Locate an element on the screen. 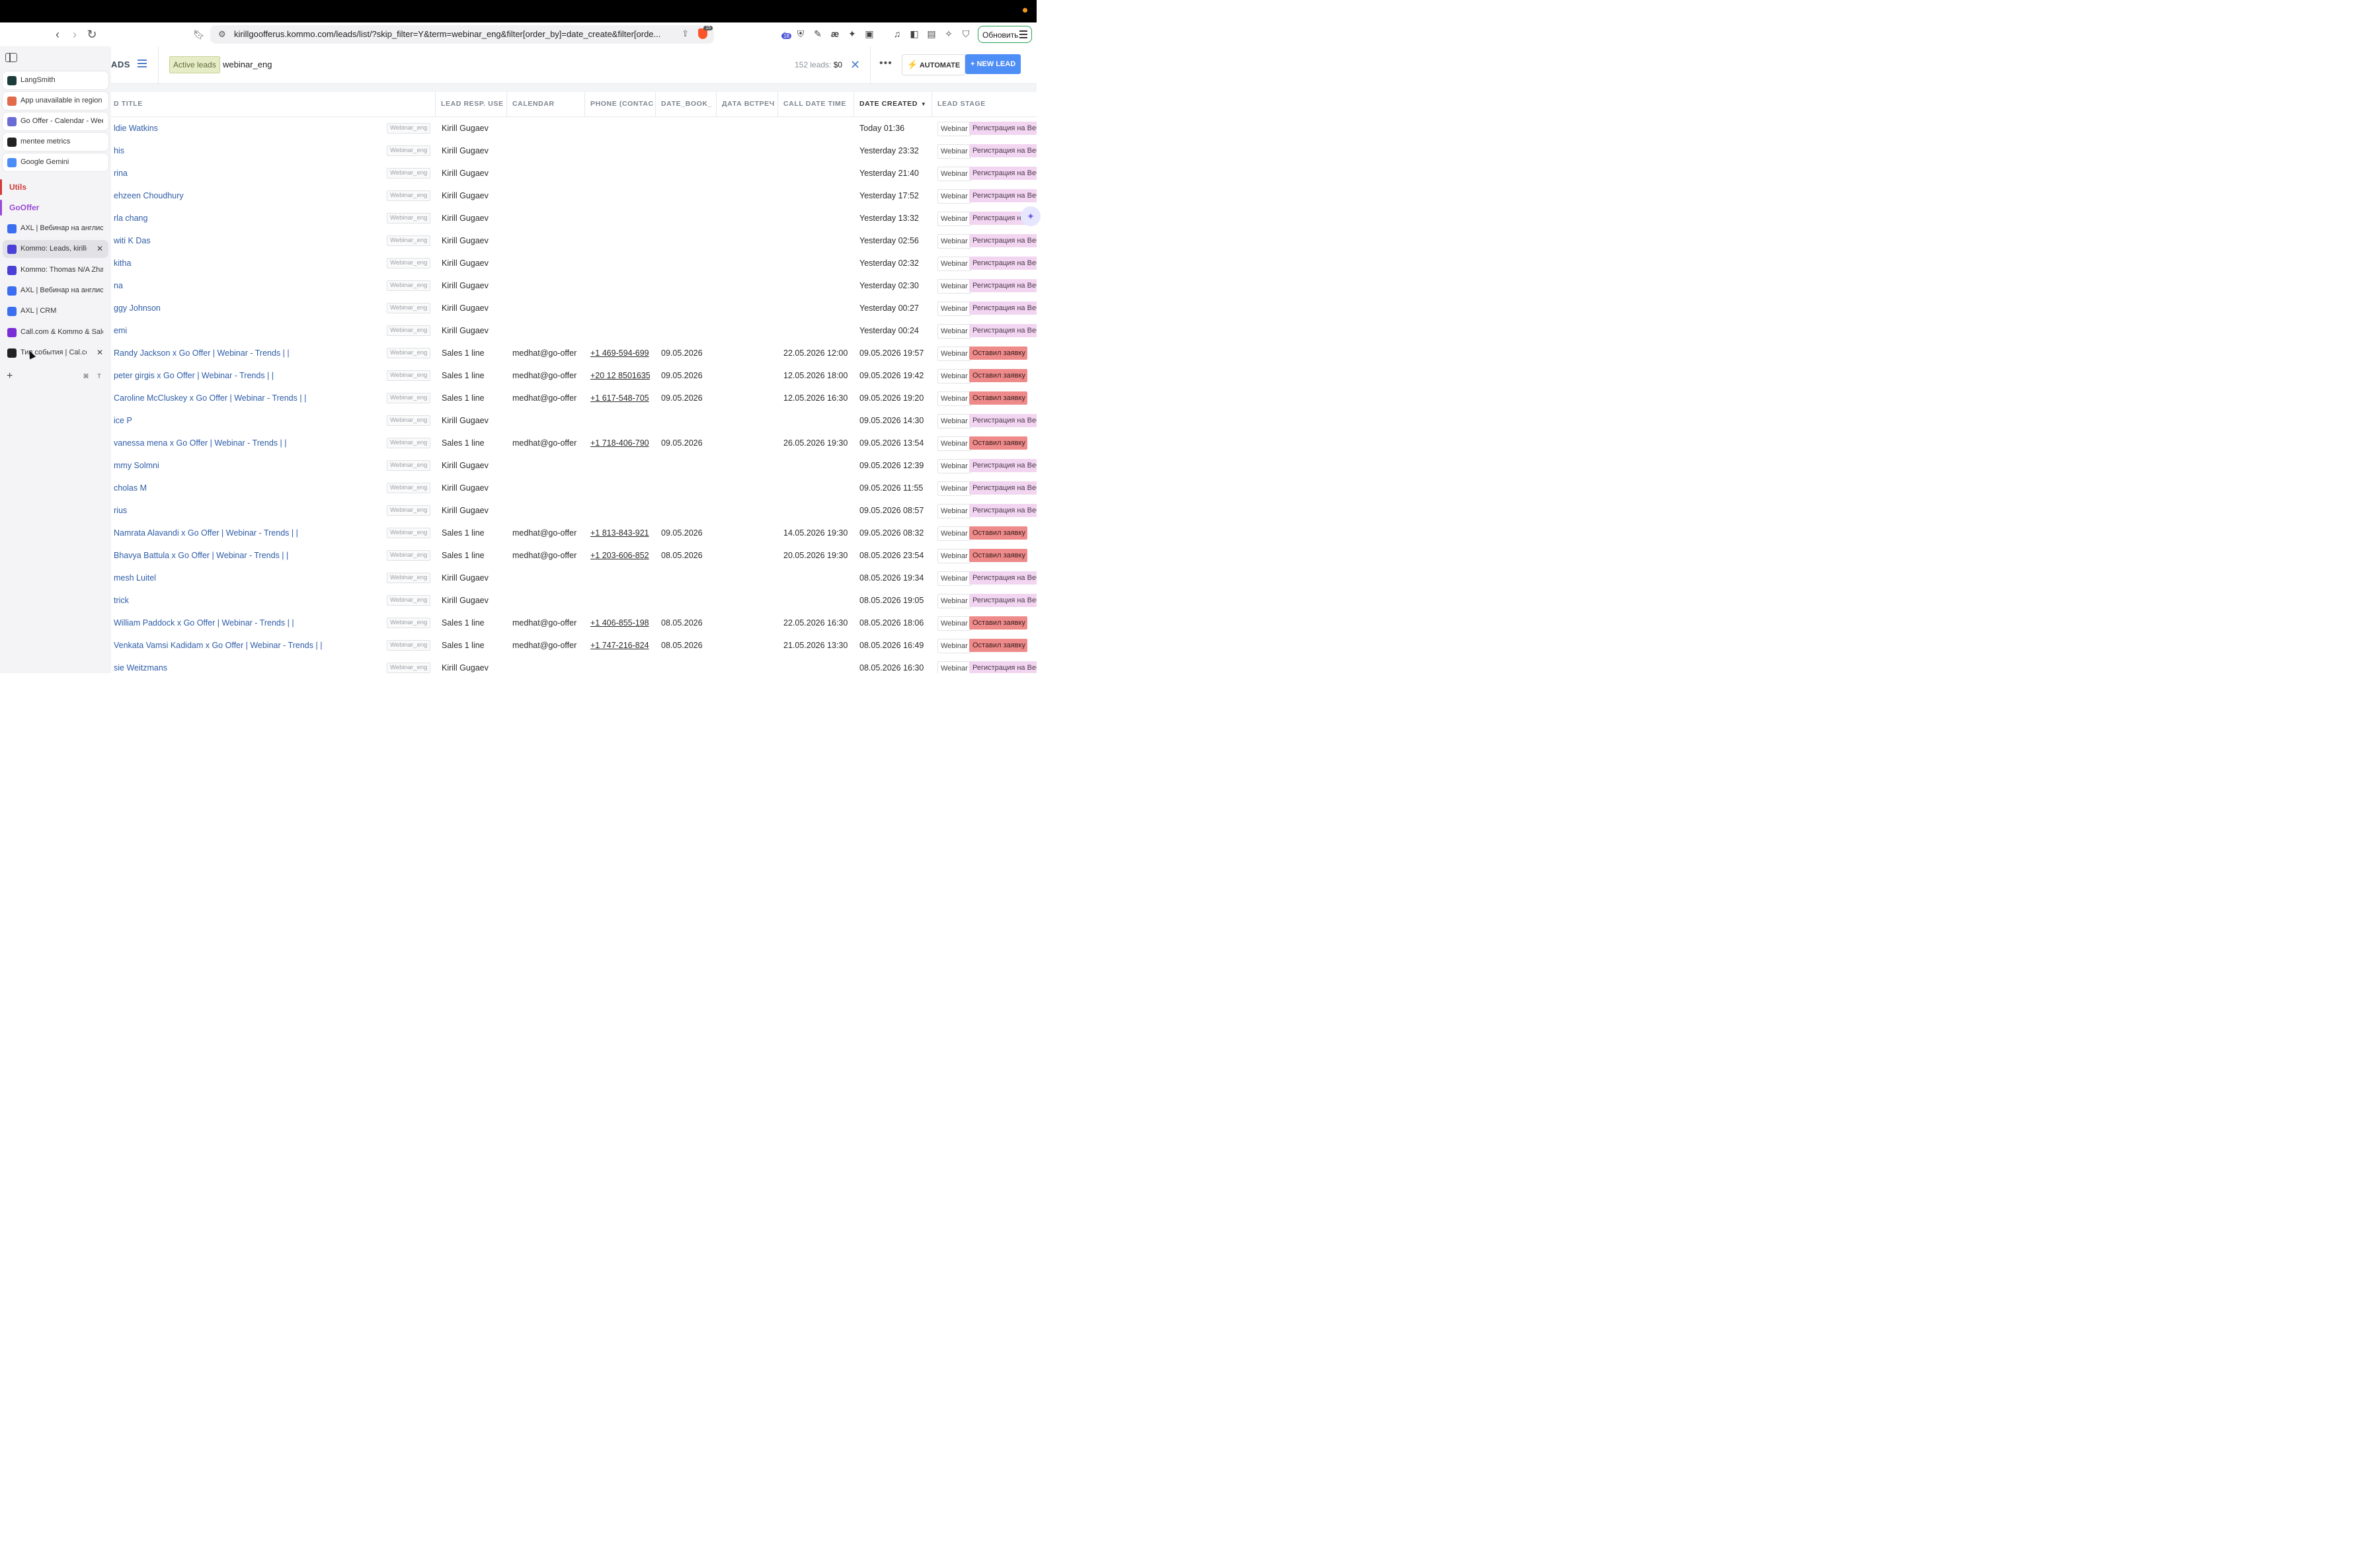 The width and height of the screenshot is (2380, 1546). lead-title-link: na is located at coordinates (249, 285).